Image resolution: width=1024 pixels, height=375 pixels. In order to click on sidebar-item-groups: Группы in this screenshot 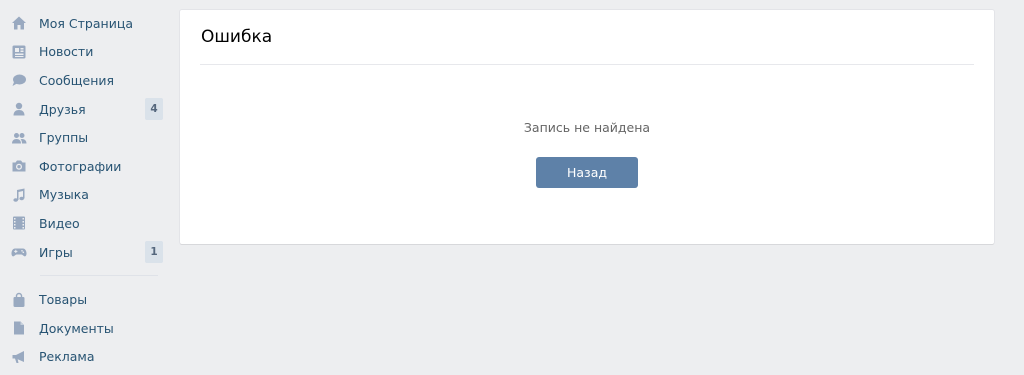, I will do `click(83, 137)`.